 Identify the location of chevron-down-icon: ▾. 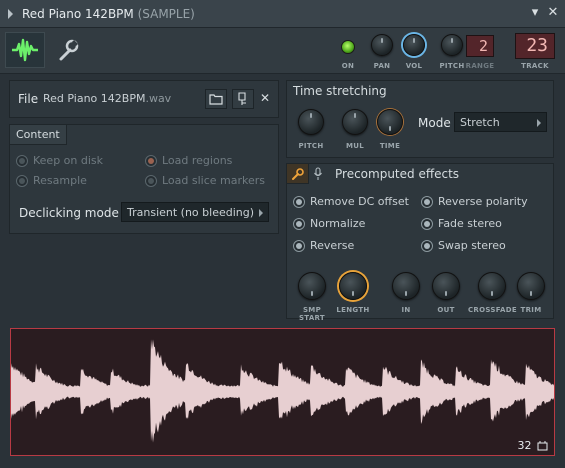
(535, 13).